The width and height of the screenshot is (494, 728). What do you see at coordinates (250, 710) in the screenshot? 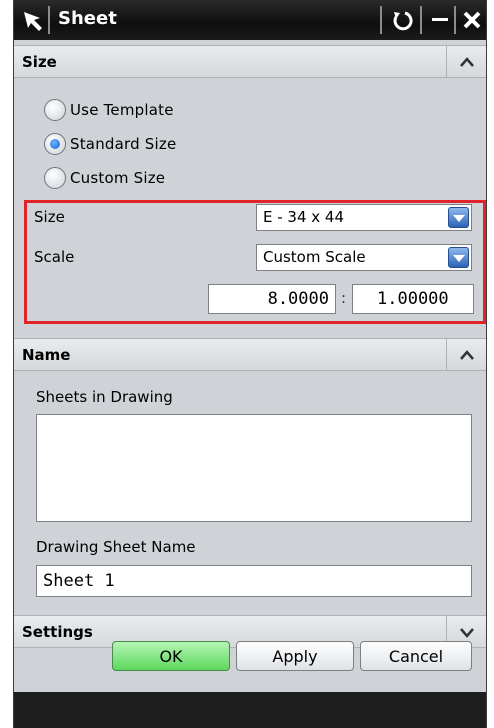
I see `bottom-bar` at bounding box center [250, 710].